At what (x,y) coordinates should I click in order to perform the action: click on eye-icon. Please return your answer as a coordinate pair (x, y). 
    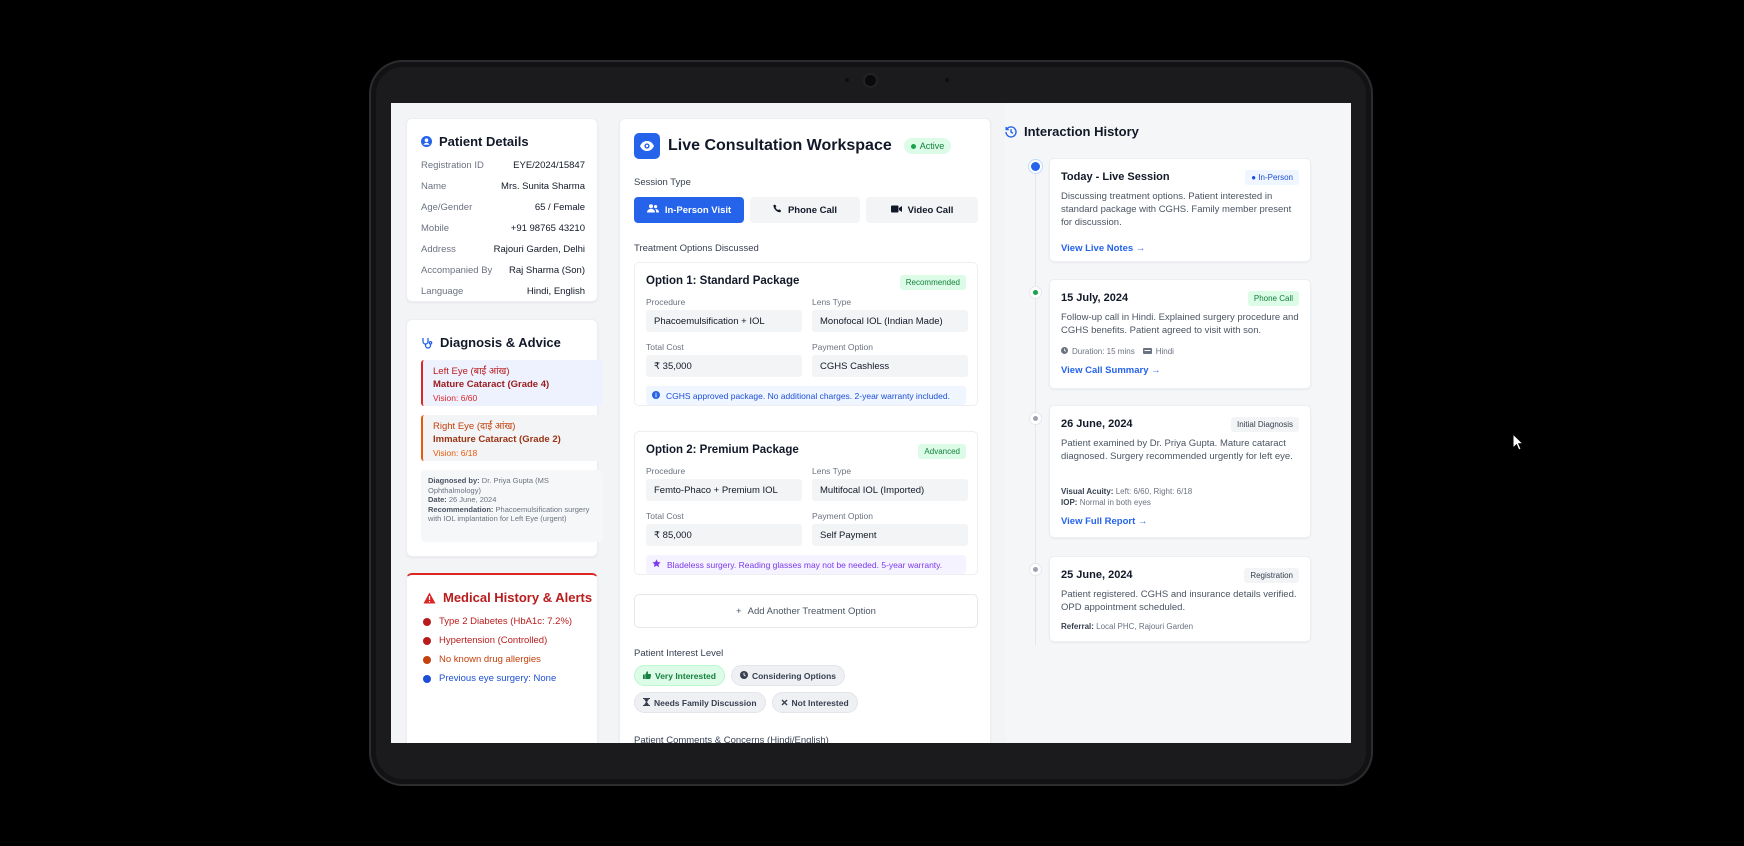
    Looking at the image, I should click on (647, 146).